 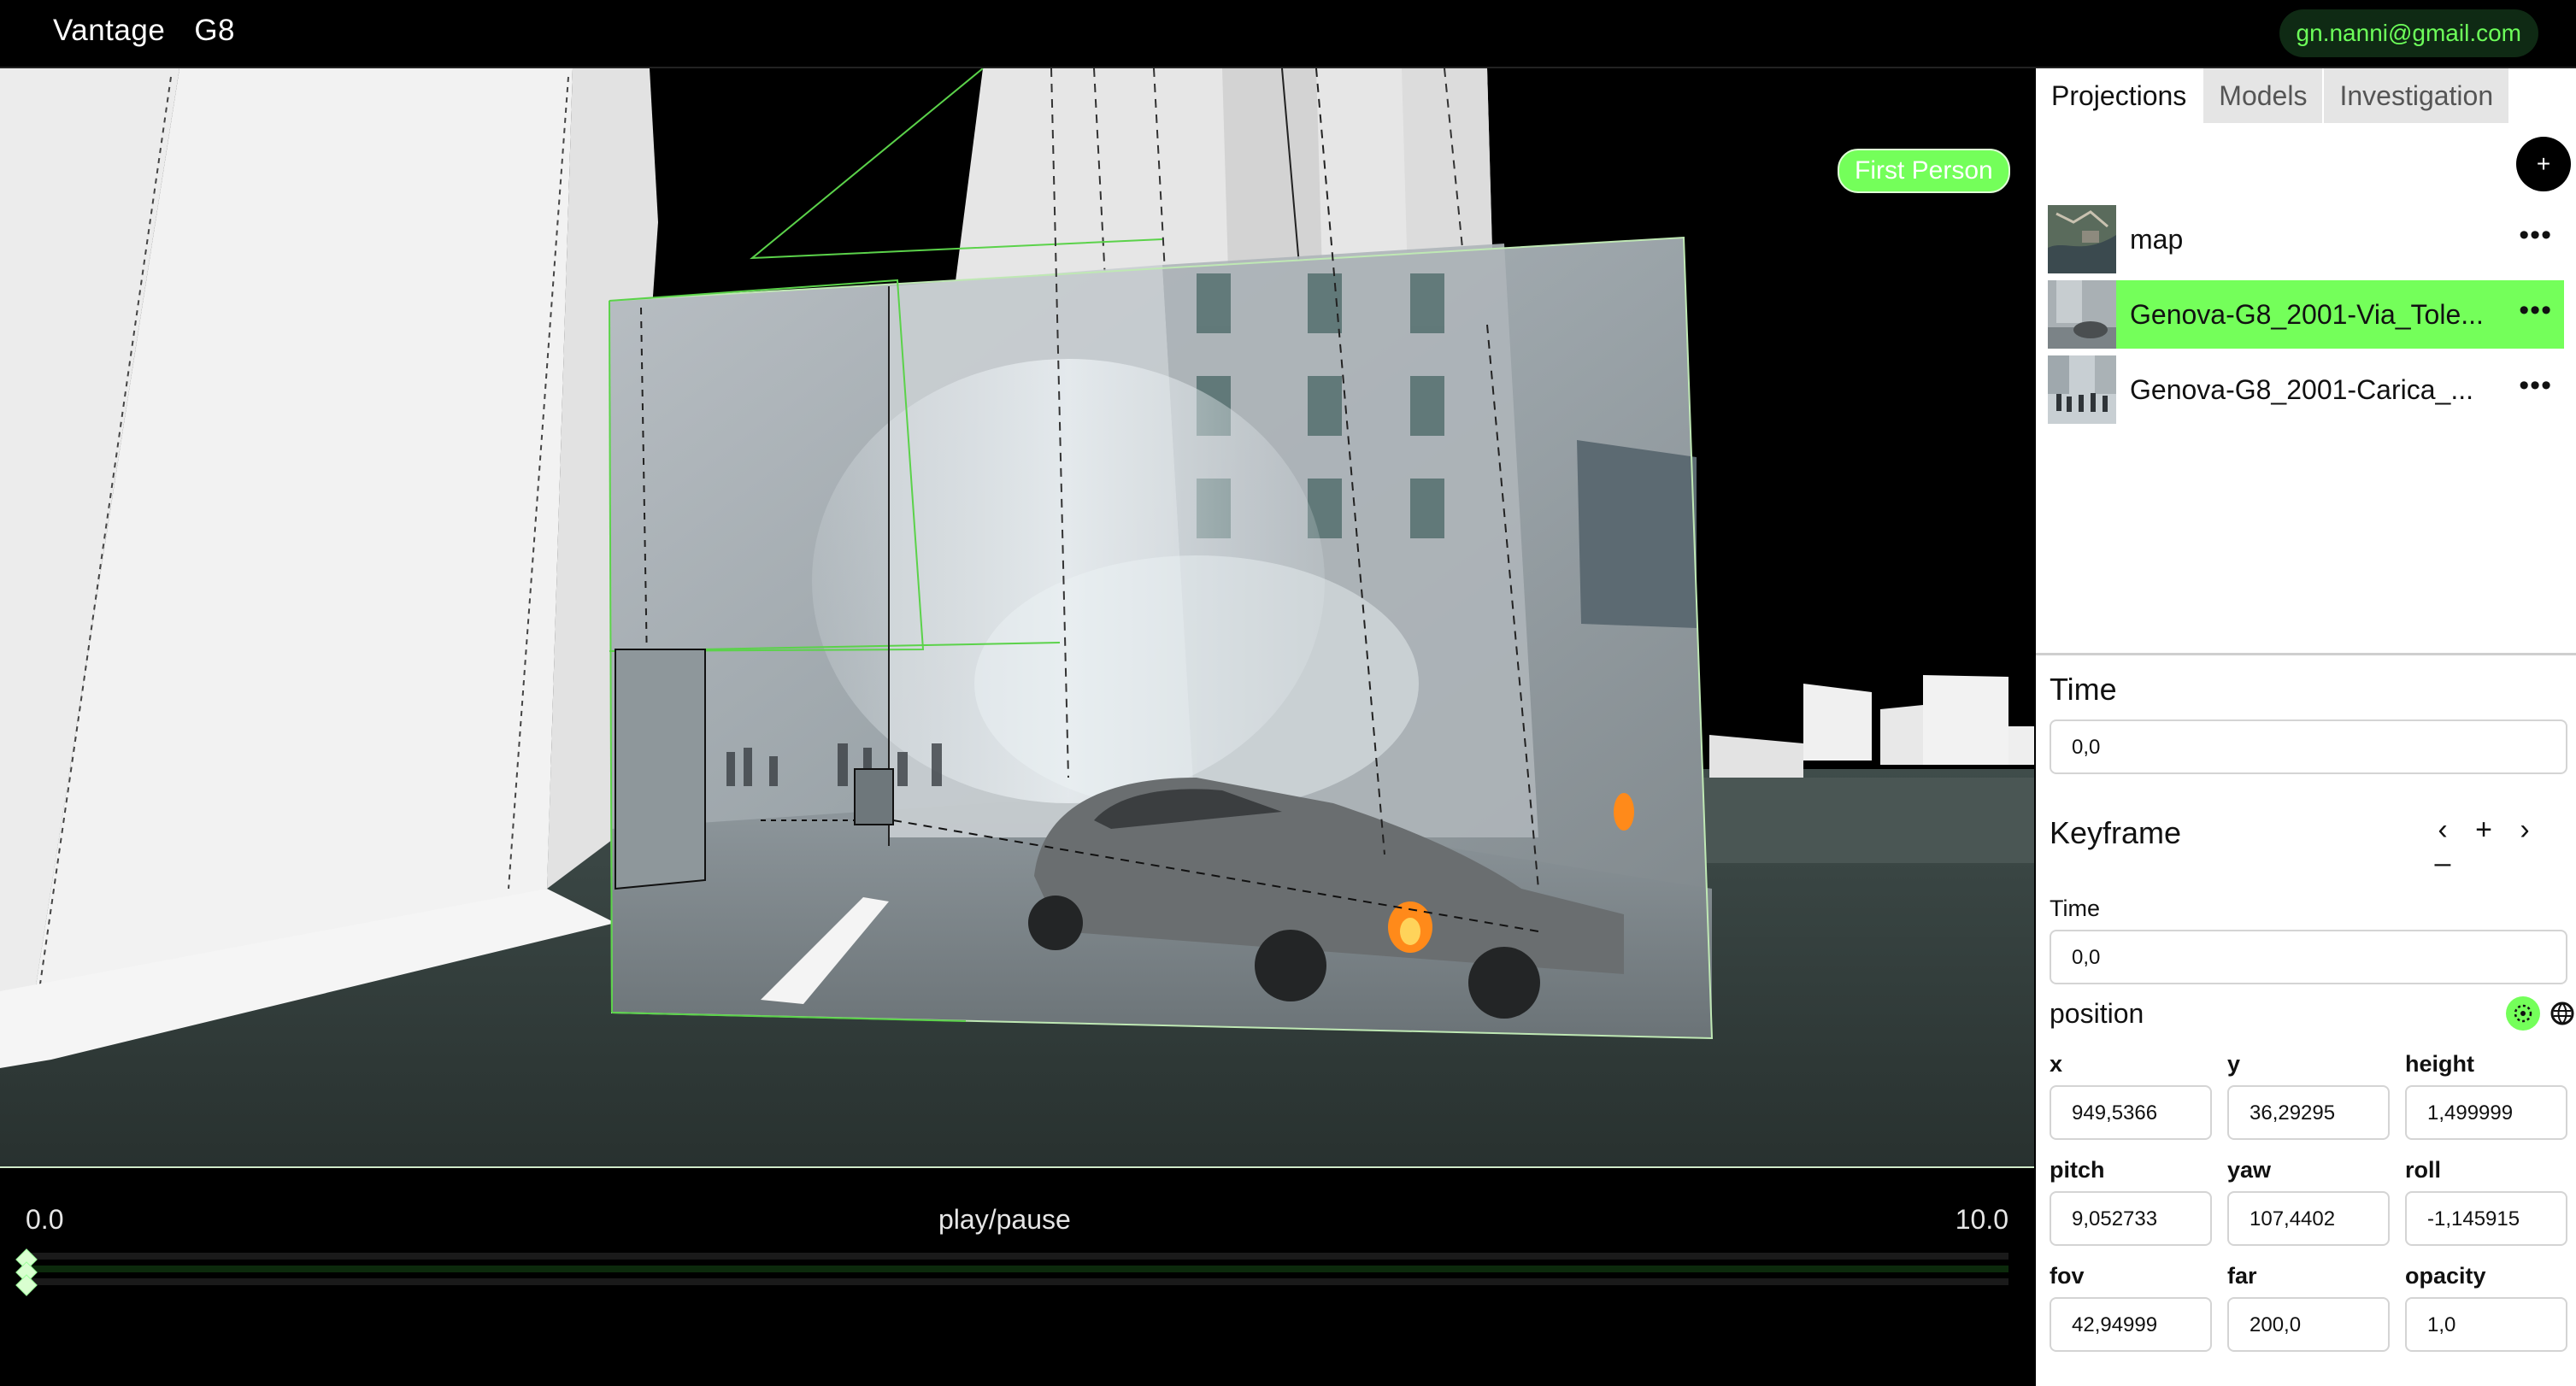 I want to click on time-input: 0,0, so click(x=2308, y=747).